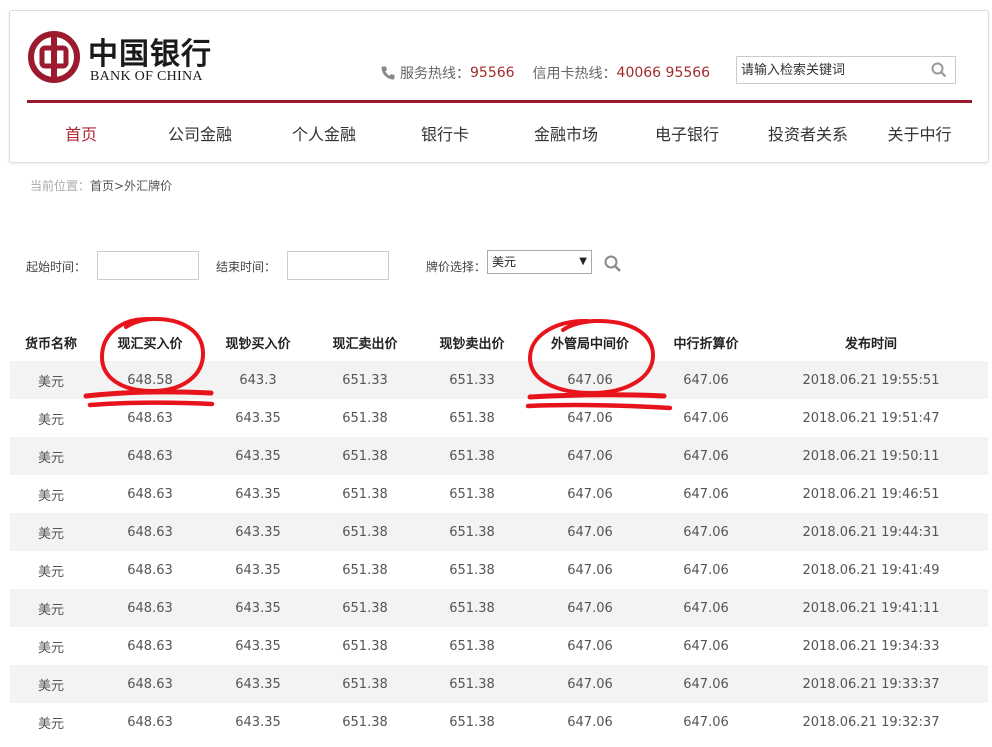 The height and width of the screenshot is (747, 992). I want to click on bank-logo: 中国银行 BANK OF CHINA, so click(120, 61).